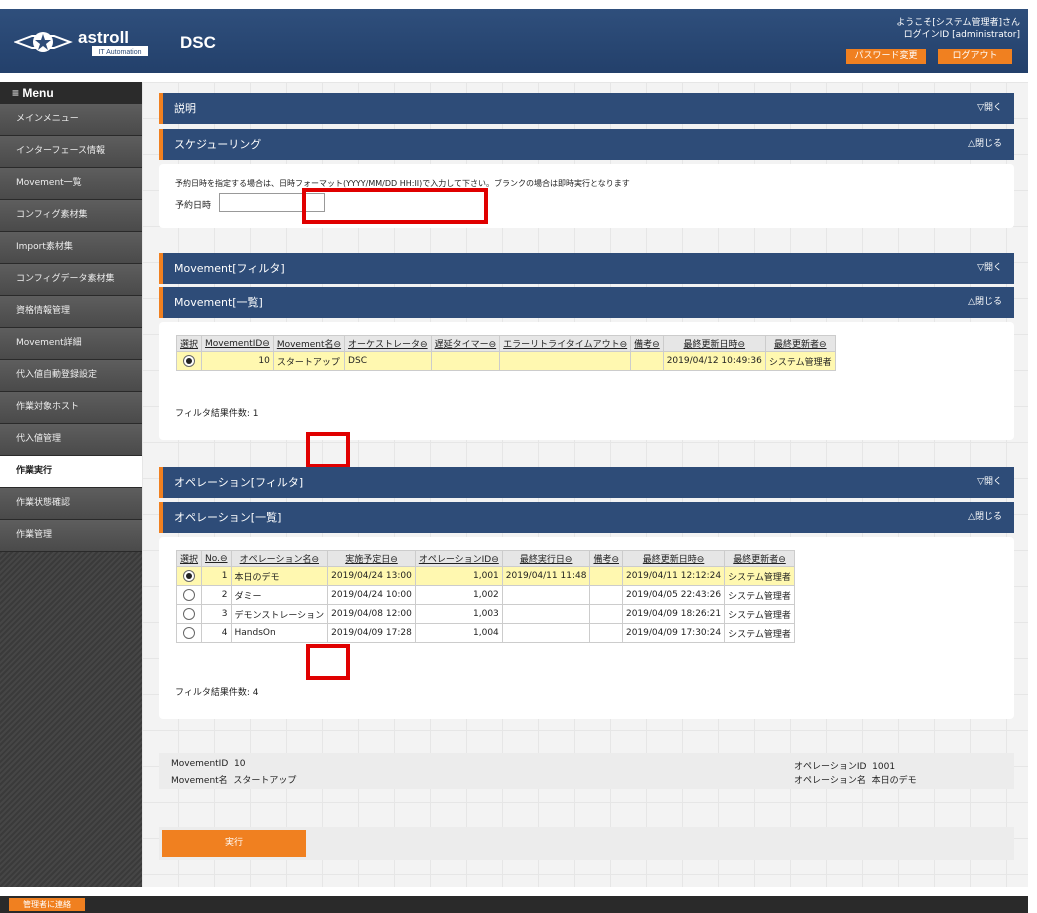 This screenshot has height=913, width=1037. What do you see at coordinates (975, 56) in the screenshot?
I see `logout-button: ログアウト` at bounding box center [975, 56].